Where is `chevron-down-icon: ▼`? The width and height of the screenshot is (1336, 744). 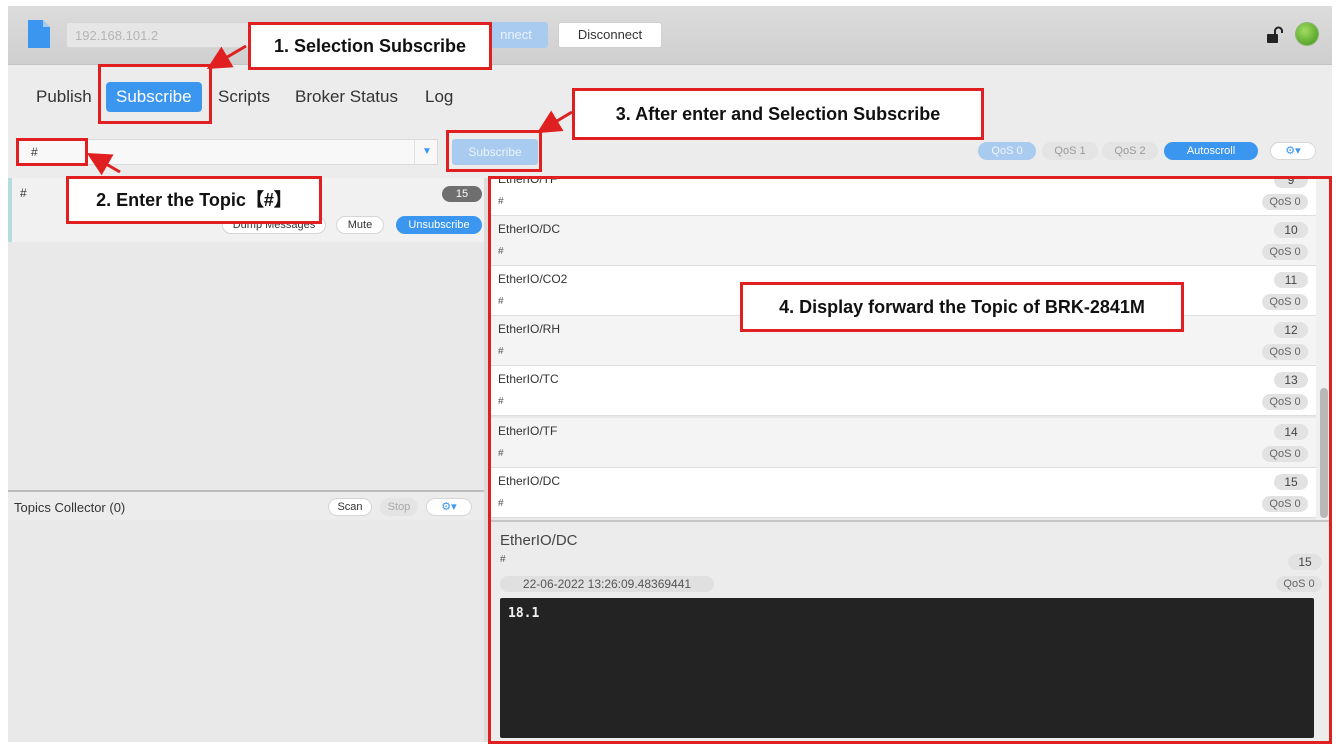
chevron-down-icon: ▼ is located at coordinates (426, 152).